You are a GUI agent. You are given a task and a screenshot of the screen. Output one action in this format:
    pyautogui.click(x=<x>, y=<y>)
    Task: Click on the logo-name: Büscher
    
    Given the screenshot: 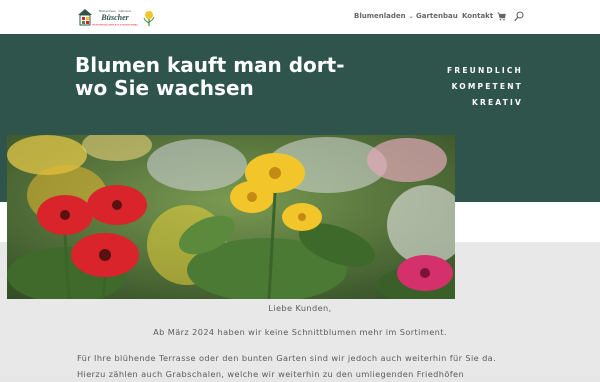 What is the action you would take?
    pyautogui.click(x=114, y=17)
    